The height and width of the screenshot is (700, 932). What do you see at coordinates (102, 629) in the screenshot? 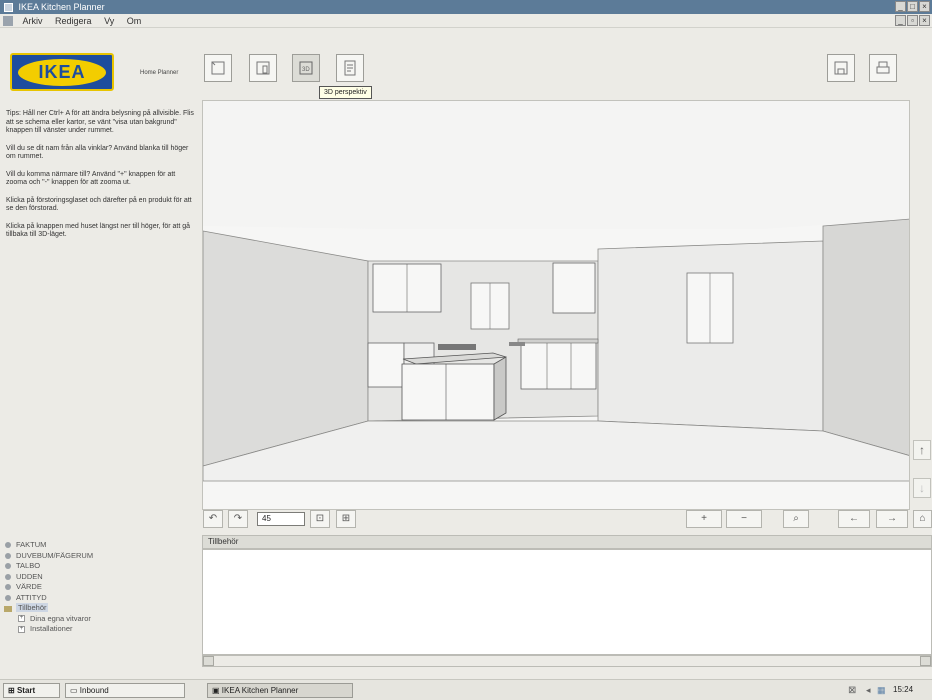
I see `tree-subitem-installationer: + Installationer` at bounding box center [102, 629].